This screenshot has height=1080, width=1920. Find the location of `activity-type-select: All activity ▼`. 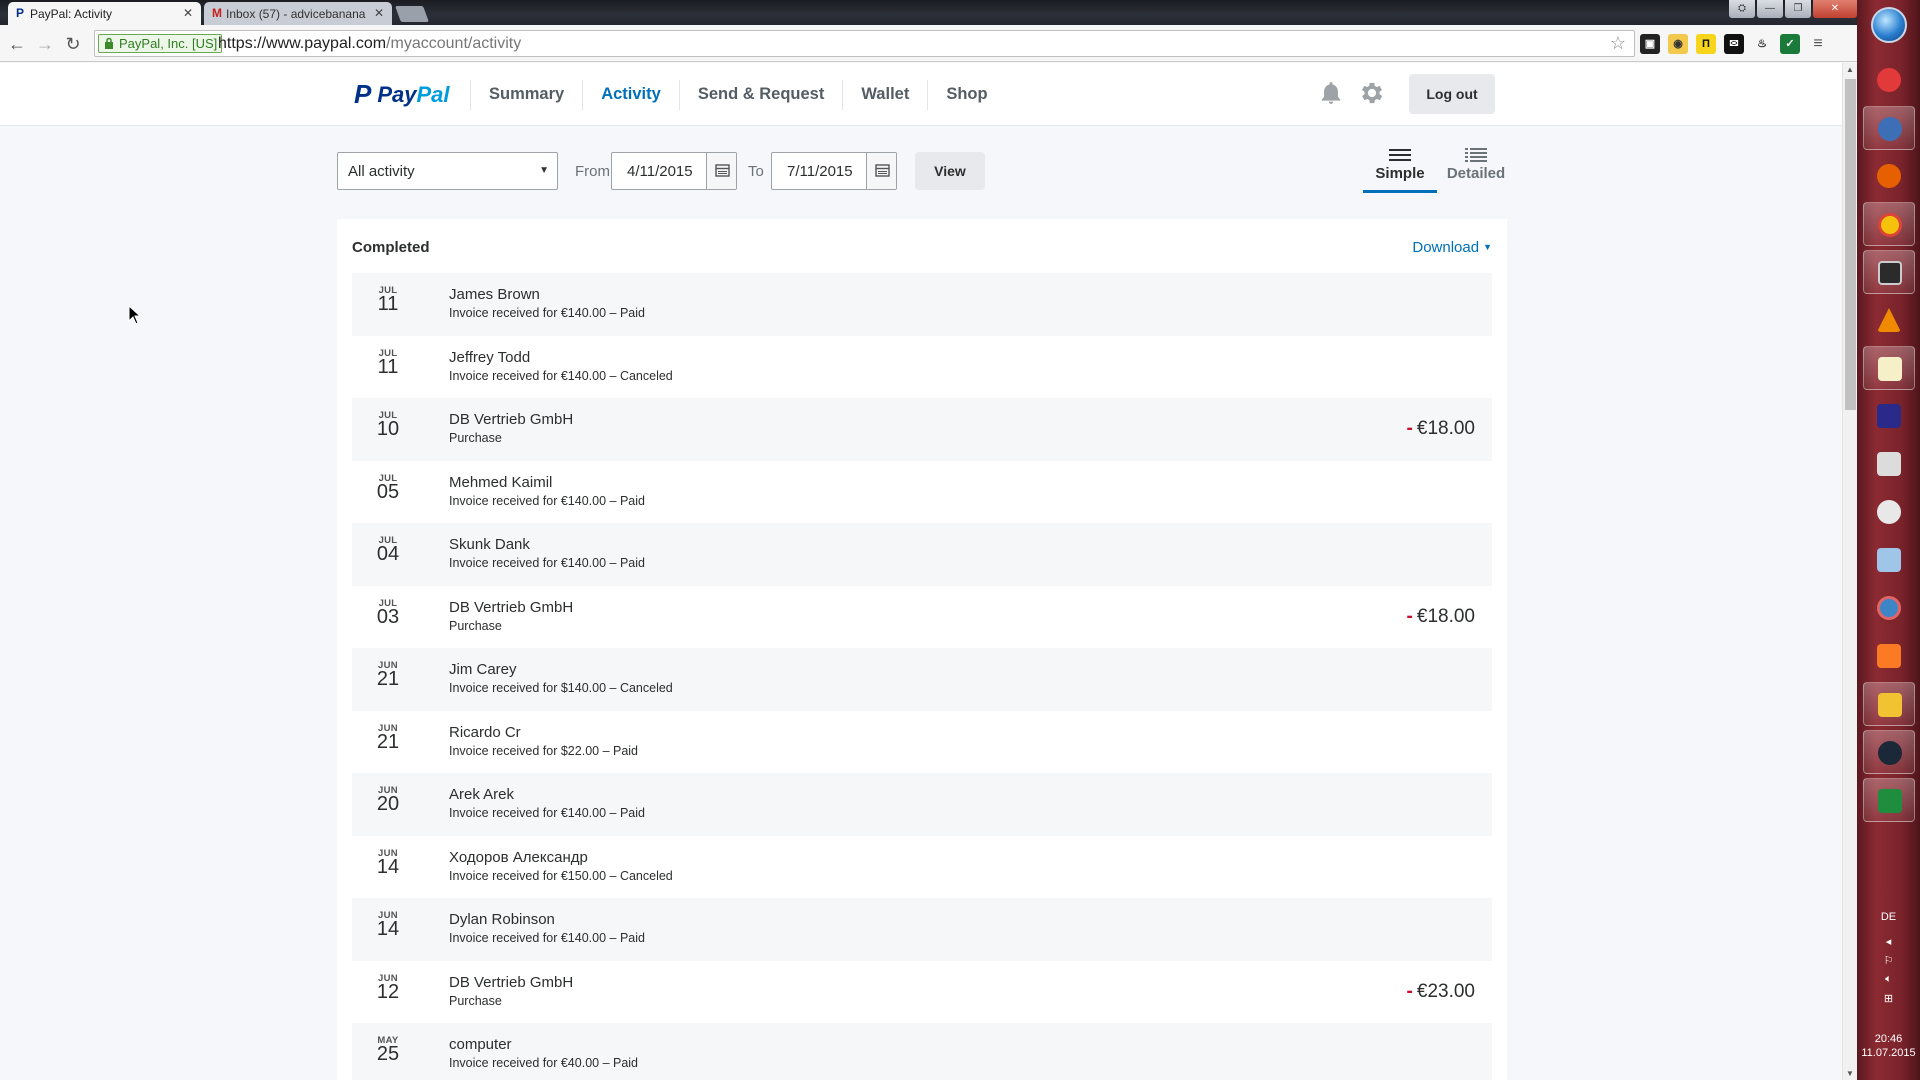

activity-type-select: All activity ▼ is located at coordinates (447, 171).